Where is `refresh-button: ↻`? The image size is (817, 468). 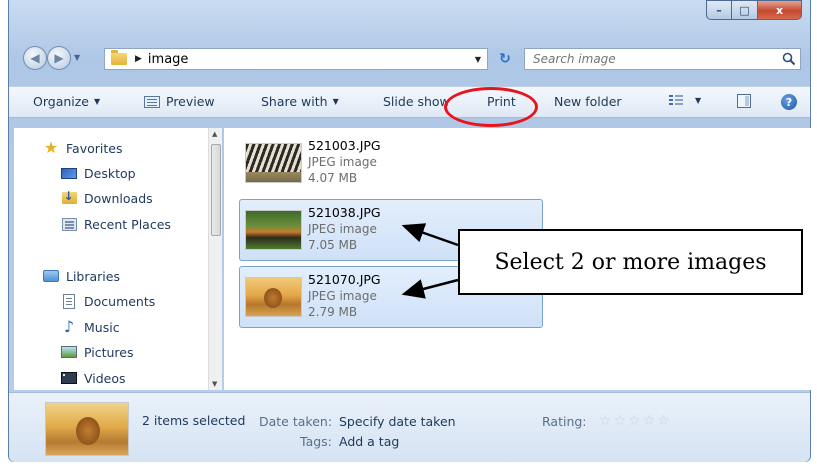 refresh-button: ↻ is located at coordinates (505, 59).